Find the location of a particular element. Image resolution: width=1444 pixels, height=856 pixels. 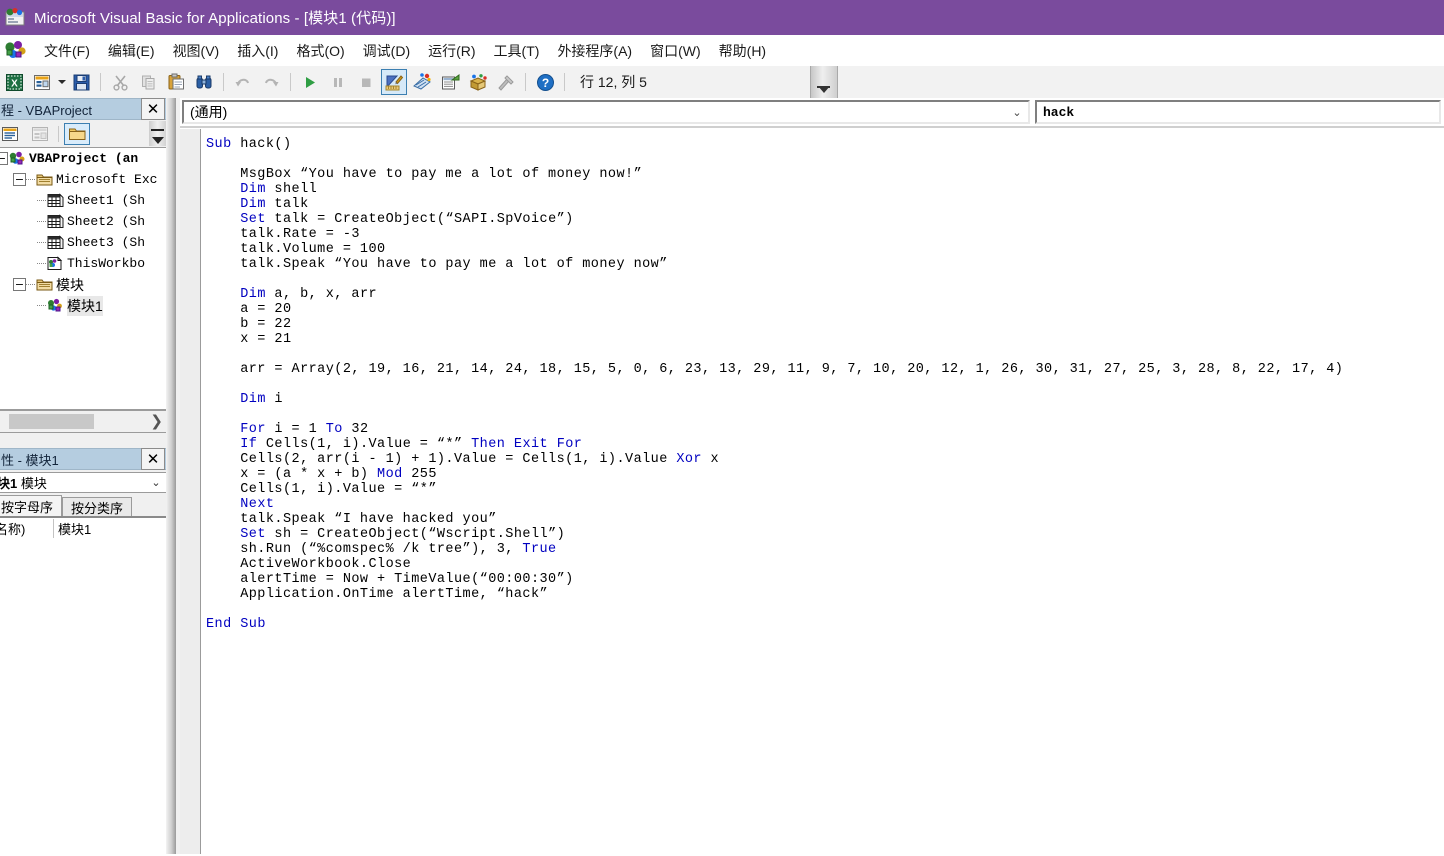

code-keyword: Then is located at coordinates (488, 444).